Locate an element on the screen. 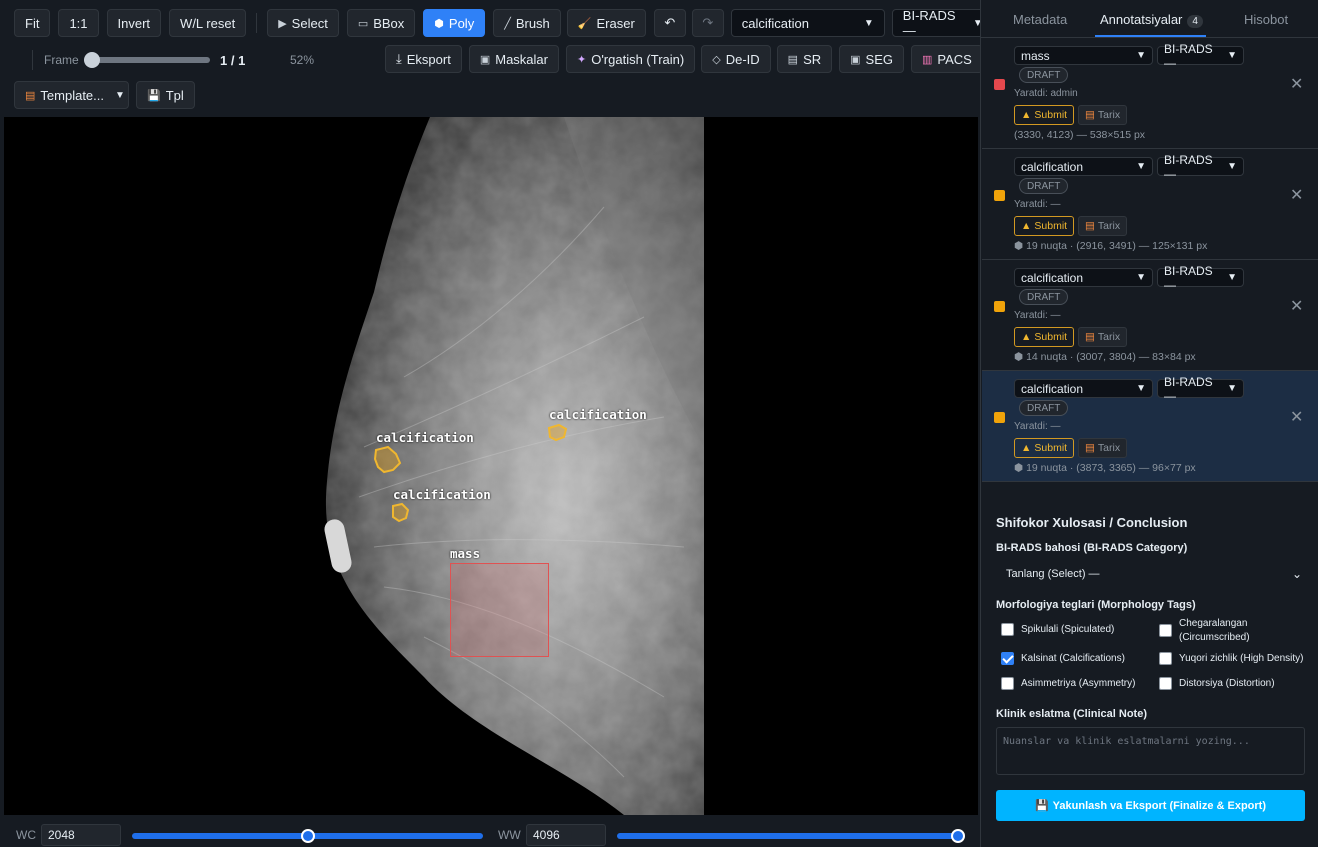  invert-button: Invert is located at coordinates (134, 23).